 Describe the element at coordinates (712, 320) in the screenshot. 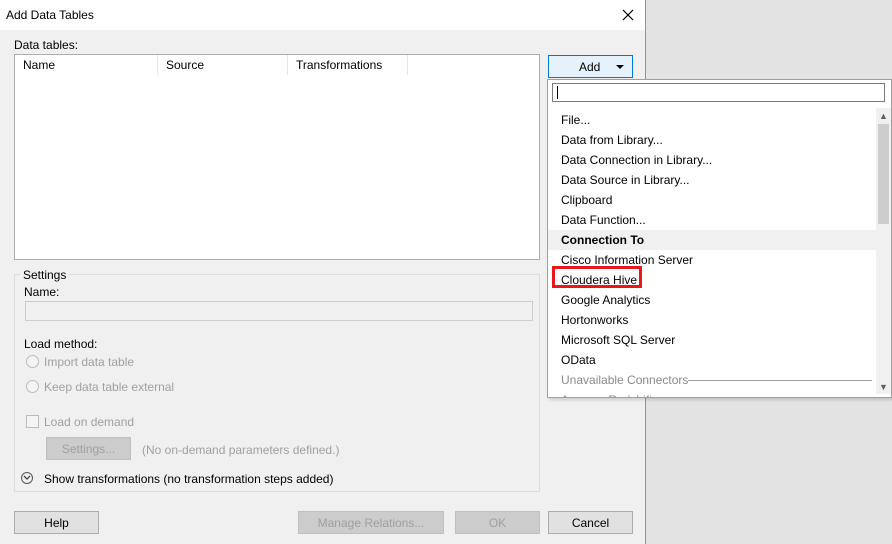

I see `menu-item-hortonworks: Hortonworks` at that location.